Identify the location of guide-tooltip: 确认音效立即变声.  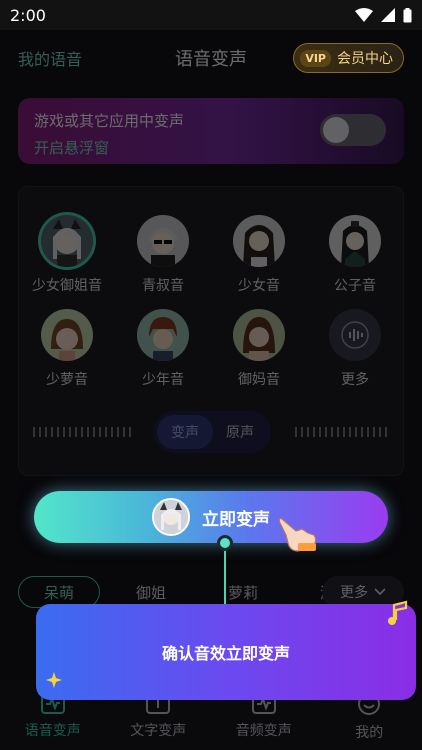
(226, 652).